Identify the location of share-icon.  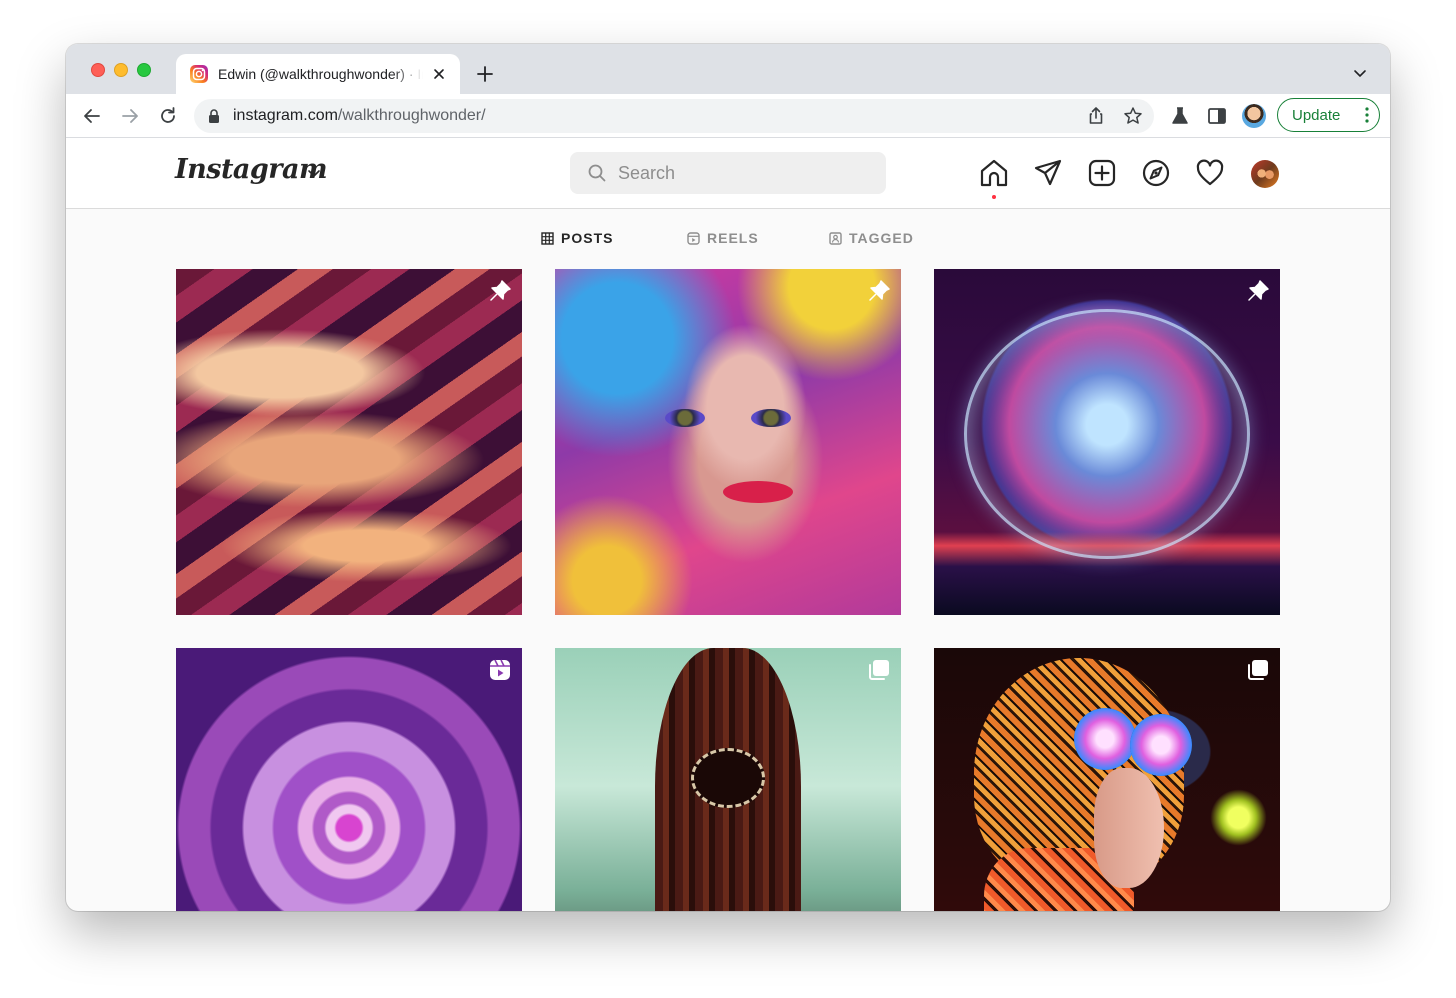
(1096, 116).